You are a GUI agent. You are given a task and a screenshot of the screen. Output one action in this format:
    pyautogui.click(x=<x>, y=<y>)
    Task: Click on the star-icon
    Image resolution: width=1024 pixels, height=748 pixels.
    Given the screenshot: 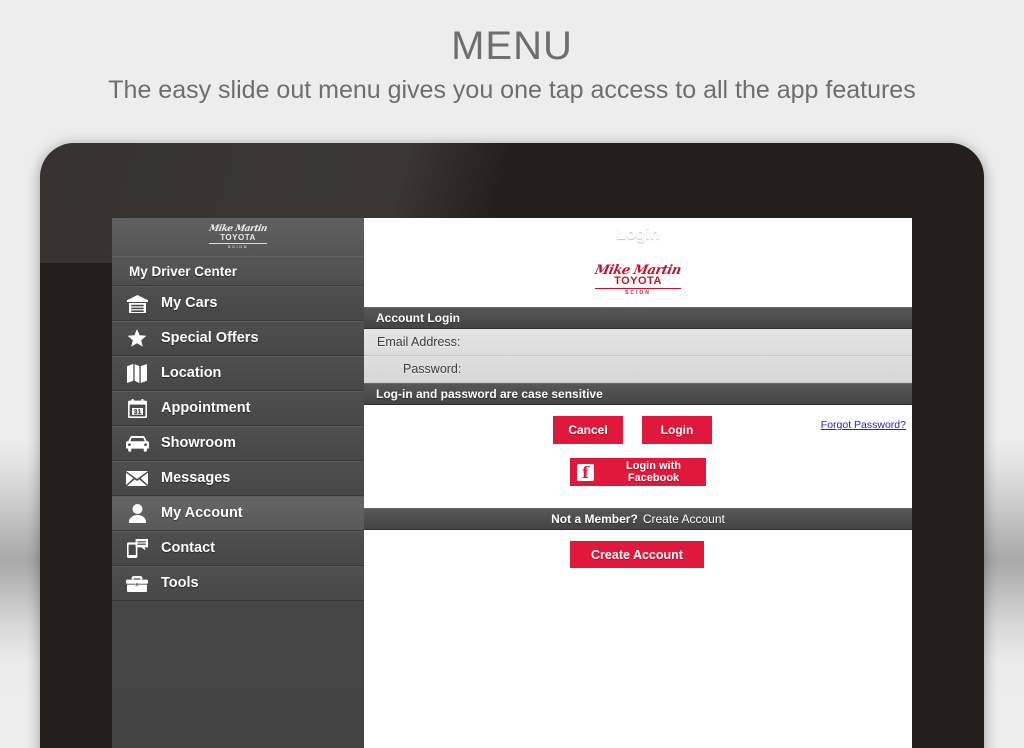 What is the action you would take?
    pyautogui.click(x=137, y=339)
    